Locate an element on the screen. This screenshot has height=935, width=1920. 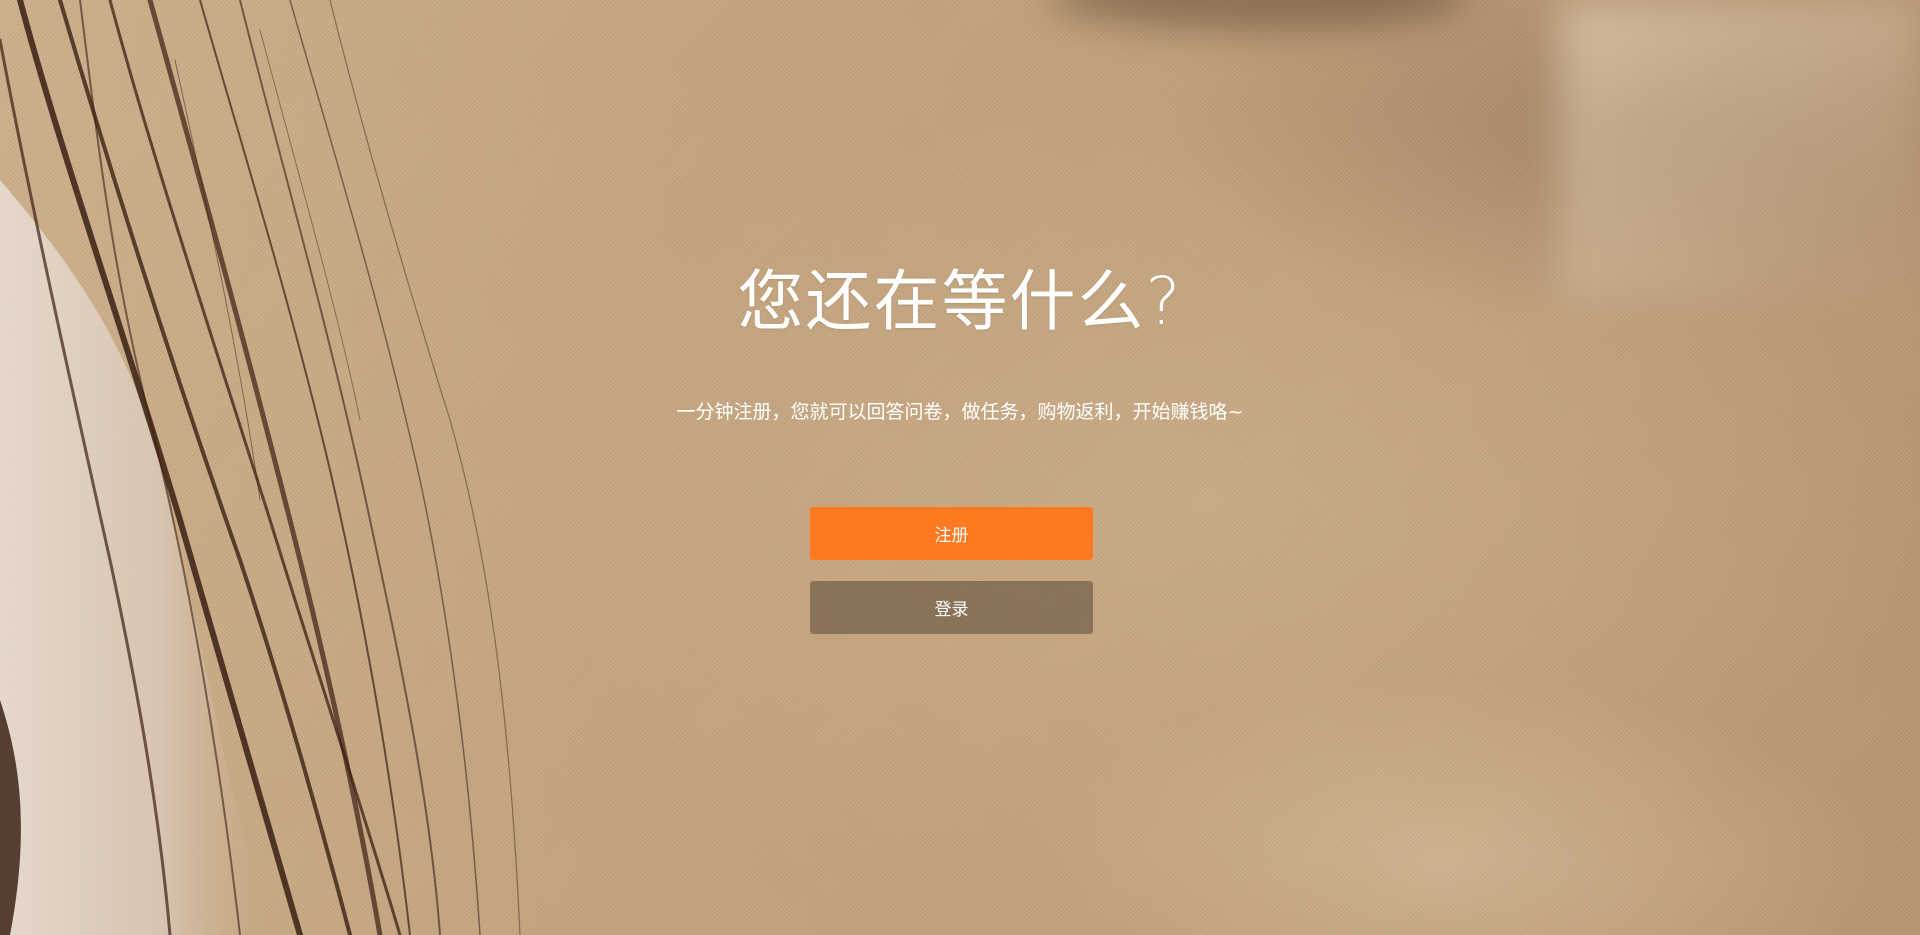
register-button: 注册 is located at coordinates (951, 533).